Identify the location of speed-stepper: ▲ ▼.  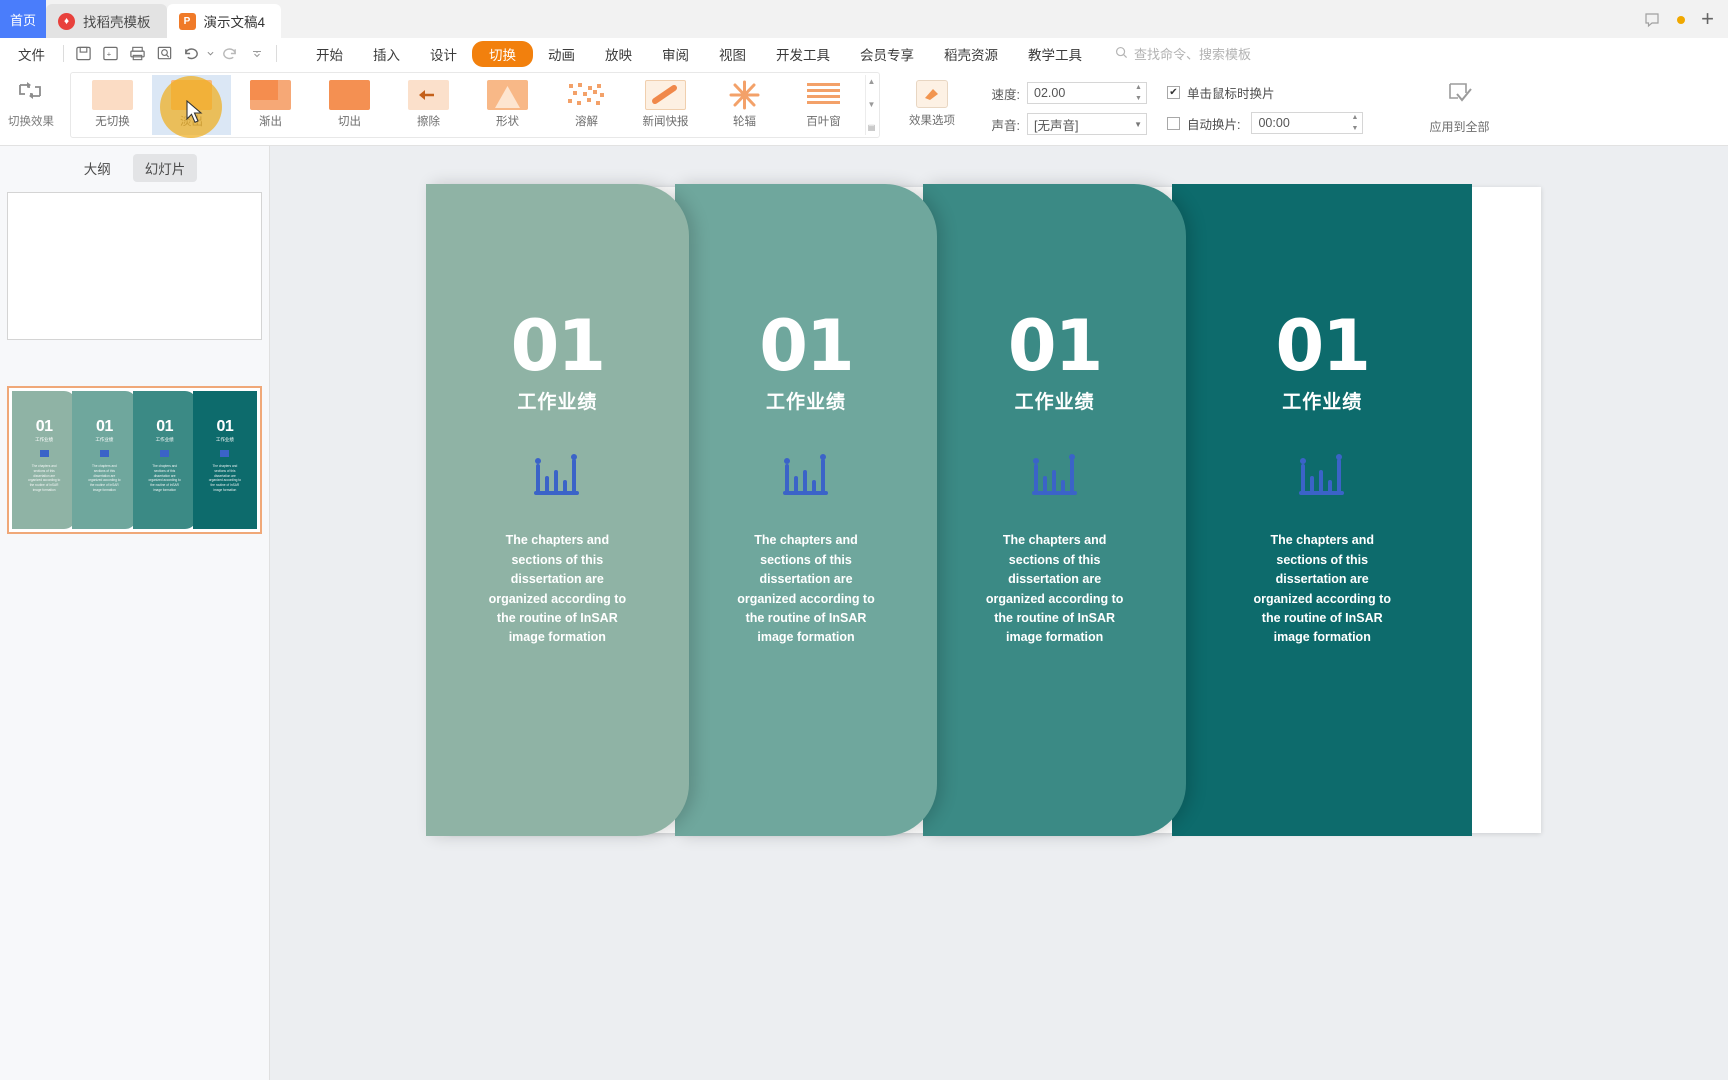
(1138, 93).